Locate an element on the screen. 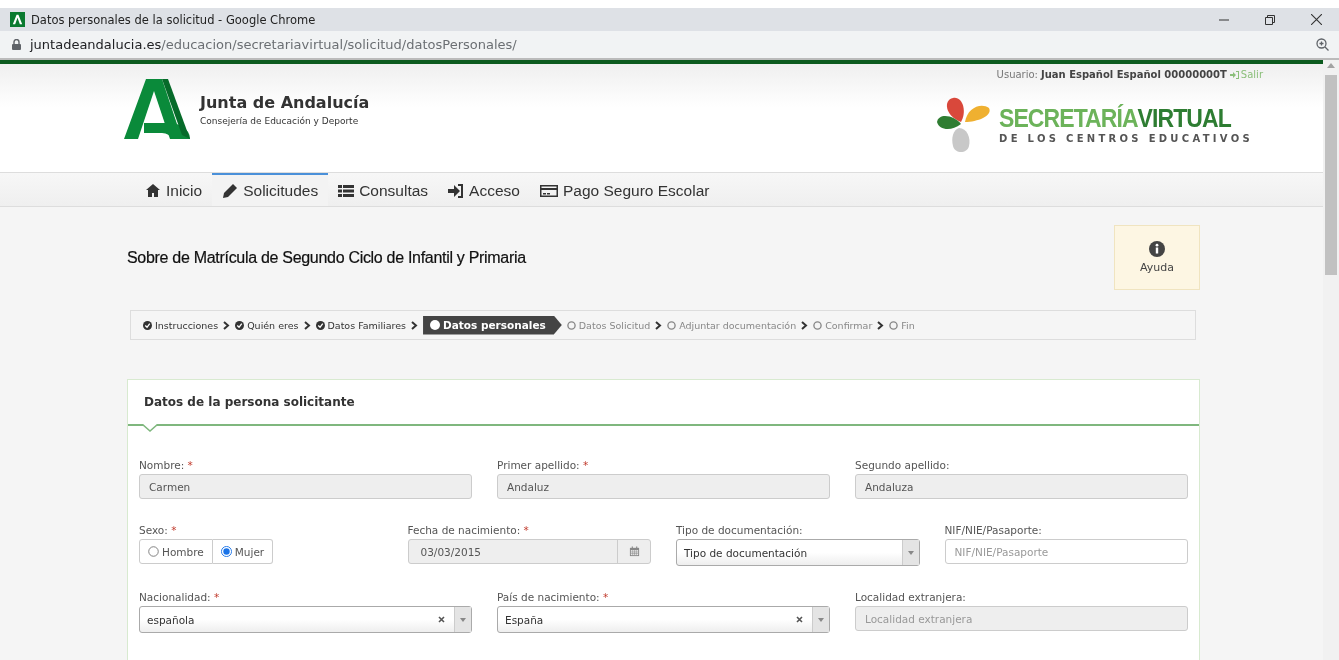 This screenshot has height=660, width=1339. step-item: Instrucciones is located at coordinates (181, 325).